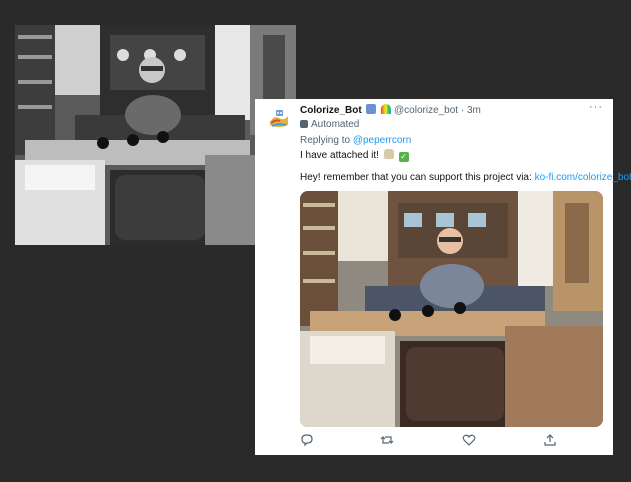 The width and height of the screenshot is (631, 482). Describe the element at coordinates (331, 110) in the screenshot. I see `display-name: Colorize_Bot` at that location.